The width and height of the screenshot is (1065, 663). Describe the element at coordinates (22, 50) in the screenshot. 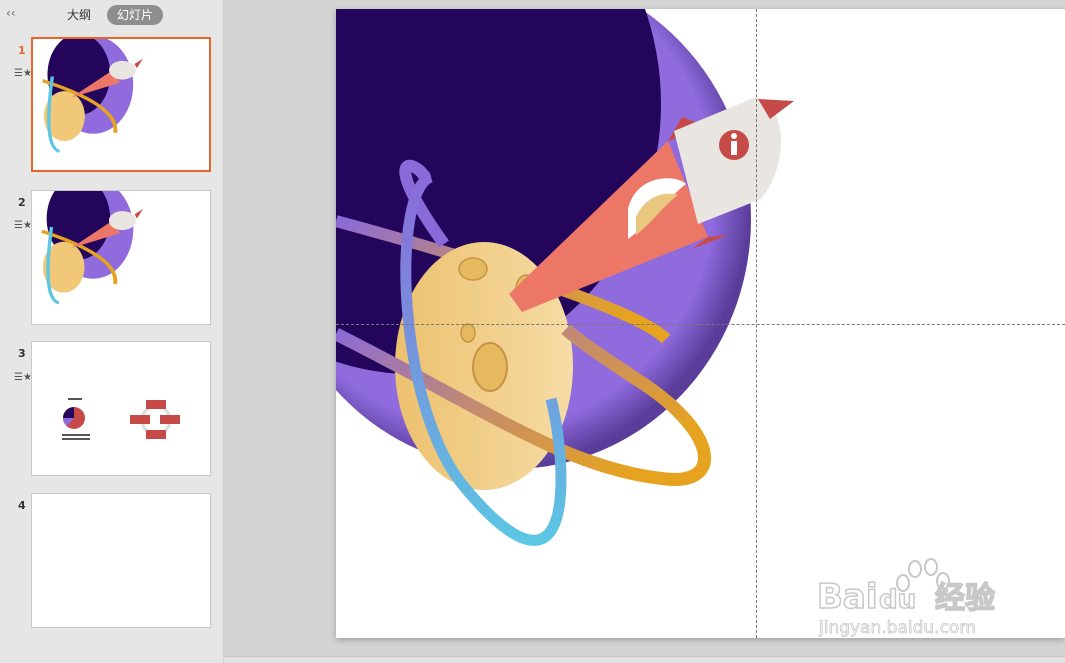

I see `slide-number: 1` at that location.